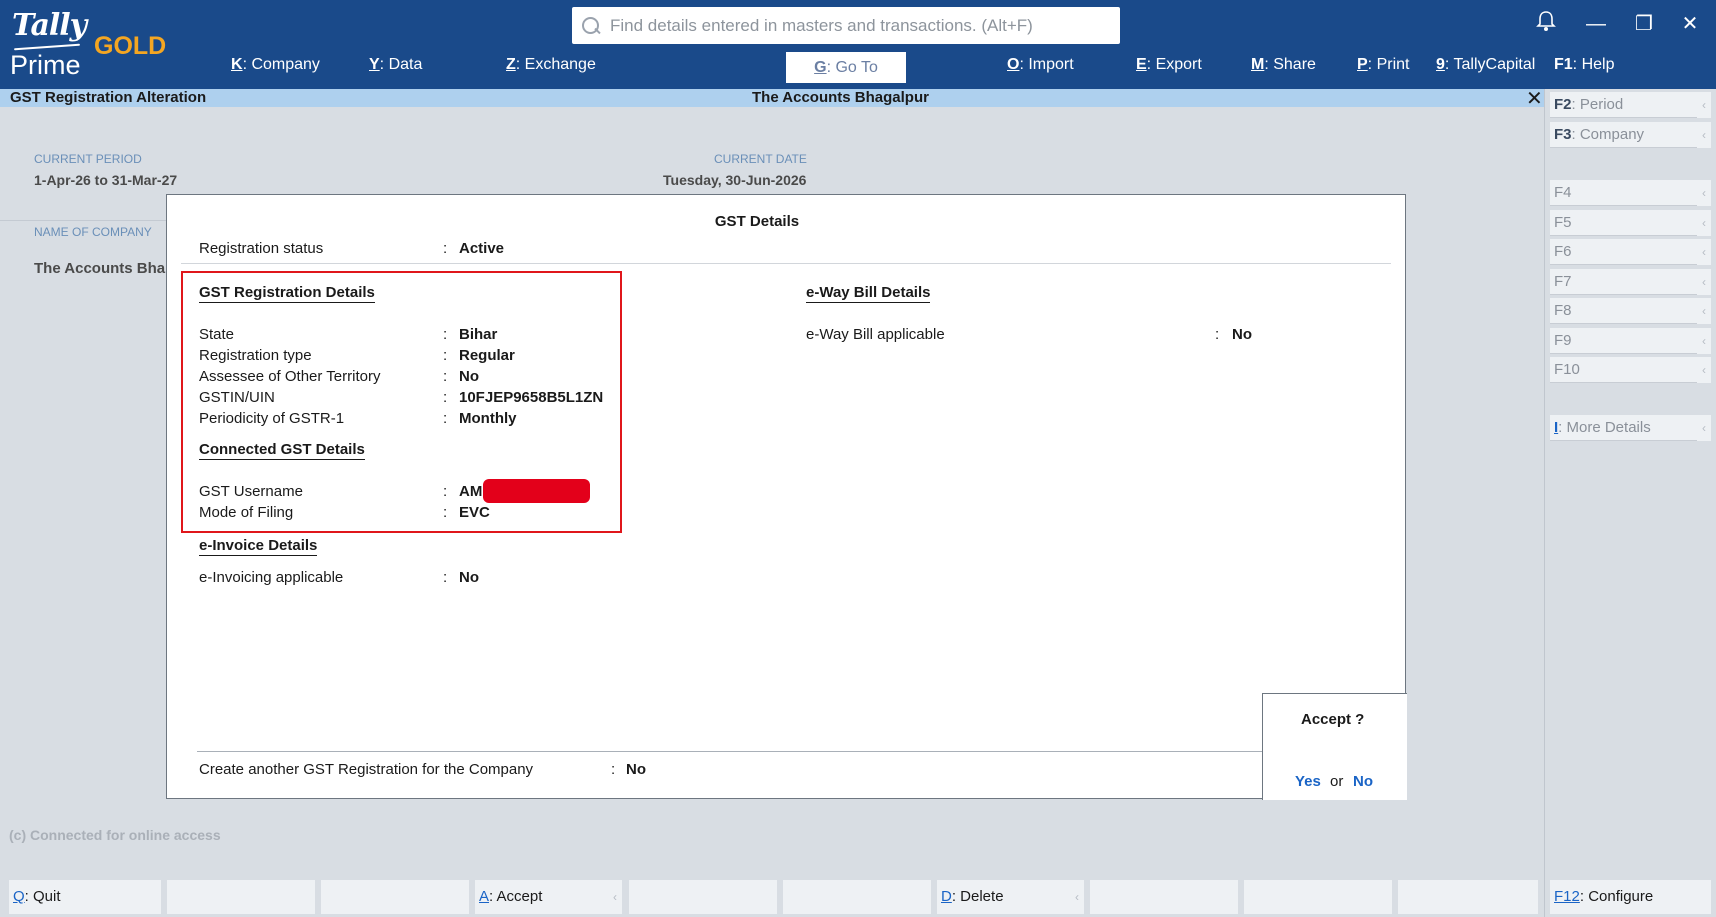 This screenshot has width=1716, height=917. What do you see at coordinates (1363, 781) in the screenshot?
I see `accept-no-button: No` at bounding box center [1363, 781].